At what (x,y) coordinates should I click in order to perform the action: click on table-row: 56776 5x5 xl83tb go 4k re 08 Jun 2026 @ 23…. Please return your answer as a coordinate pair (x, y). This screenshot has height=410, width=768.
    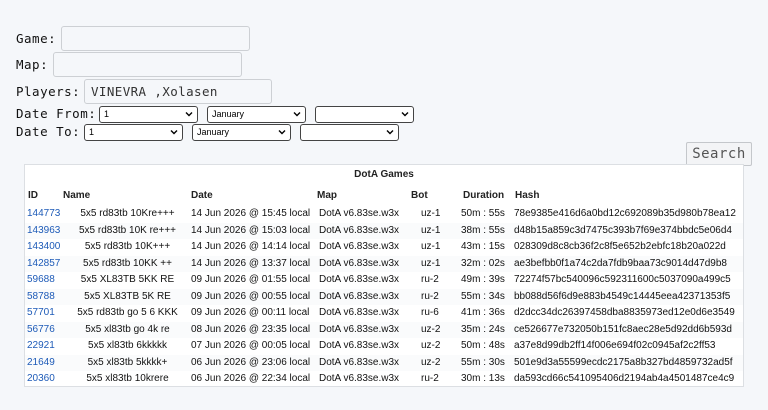
    Looking at the image, I should click on (384, 329).